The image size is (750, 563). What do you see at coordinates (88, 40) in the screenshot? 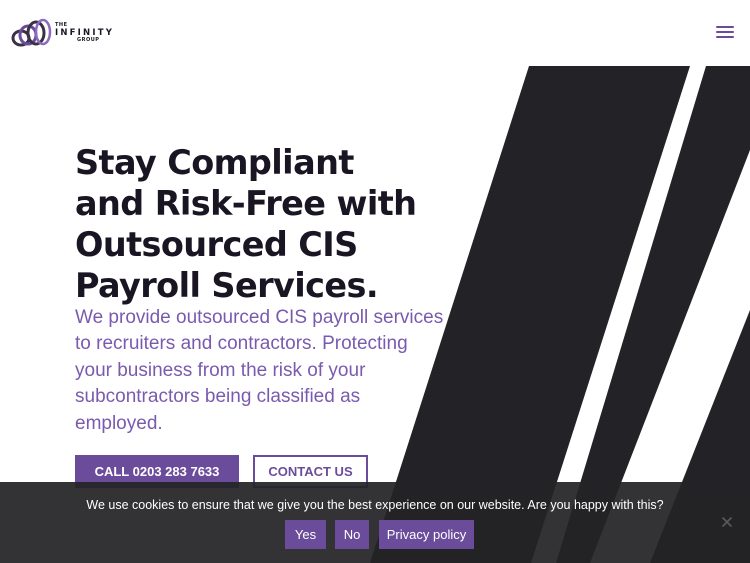
I see `logo-line-3: GROUP` at bounding box center [88, 40].